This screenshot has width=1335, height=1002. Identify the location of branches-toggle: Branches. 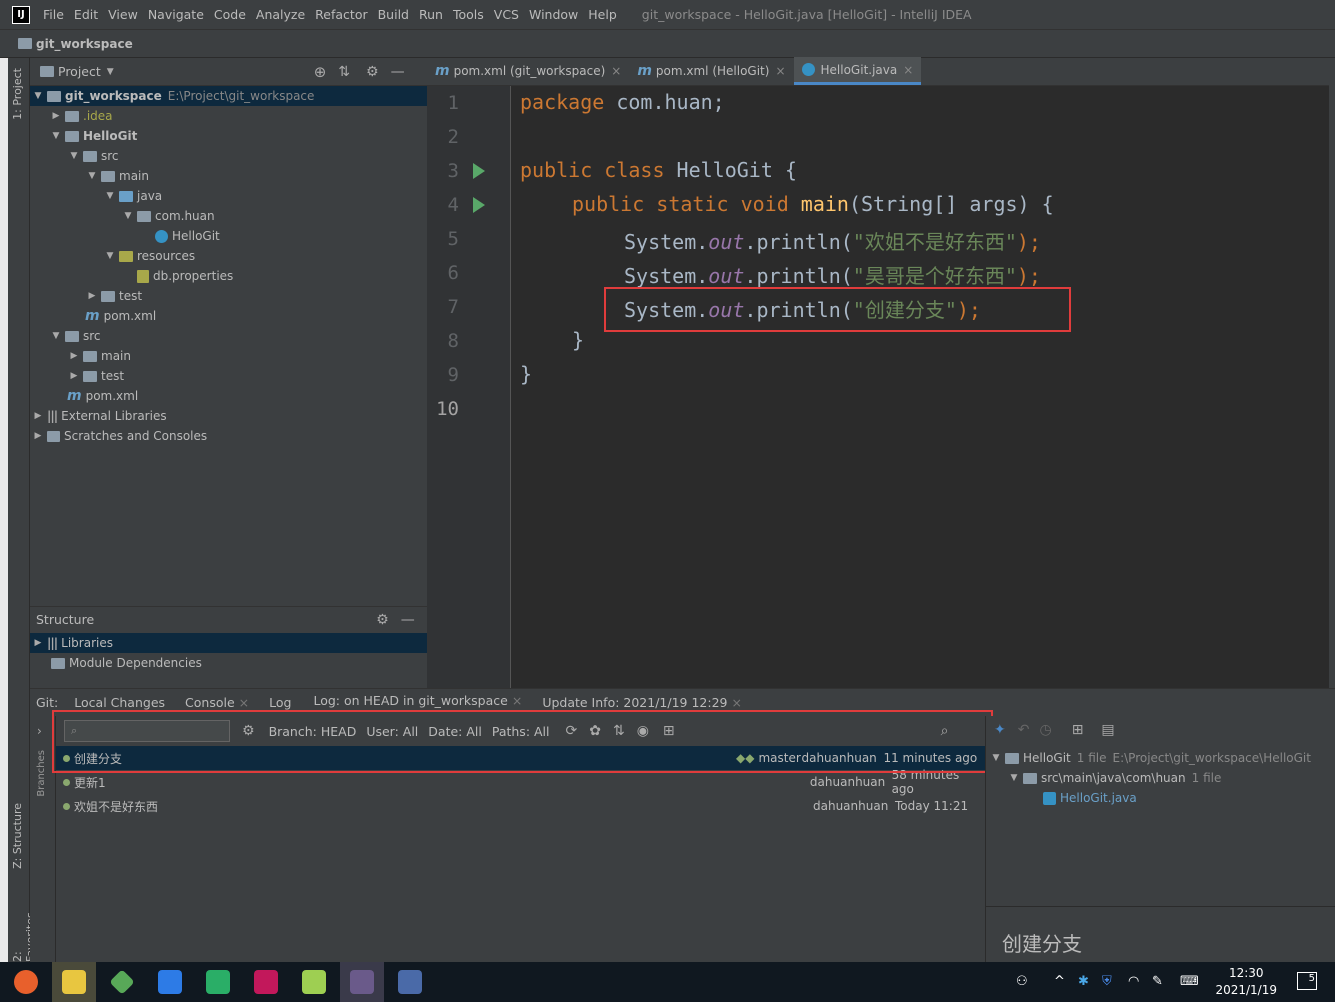
(41, 773).